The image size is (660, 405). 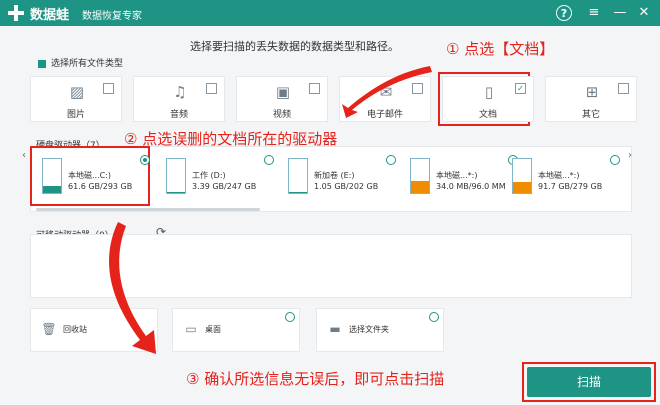 I want to click on arrow-to-drive, so click(x=387, y=92).